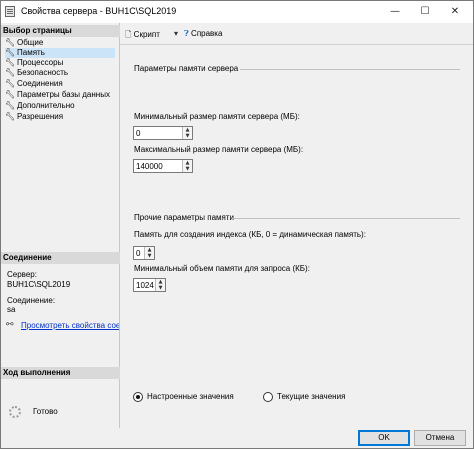 This screenshot has height=449, width=474. I want to click on connection-label: Соединение:, so click(31, 300).